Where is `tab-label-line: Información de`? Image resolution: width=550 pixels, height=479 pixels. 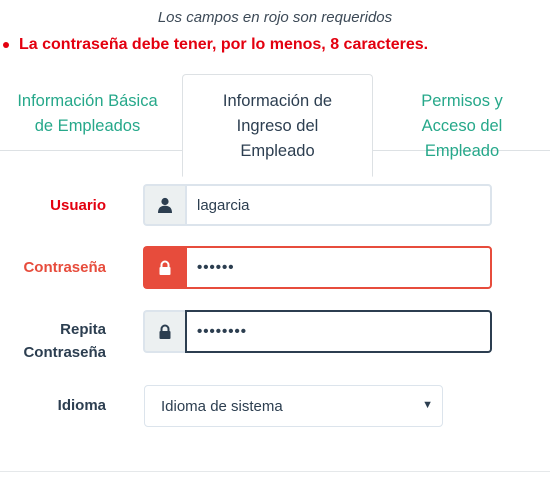 tab-label-line: Información de is located at coordinates (277, 101).